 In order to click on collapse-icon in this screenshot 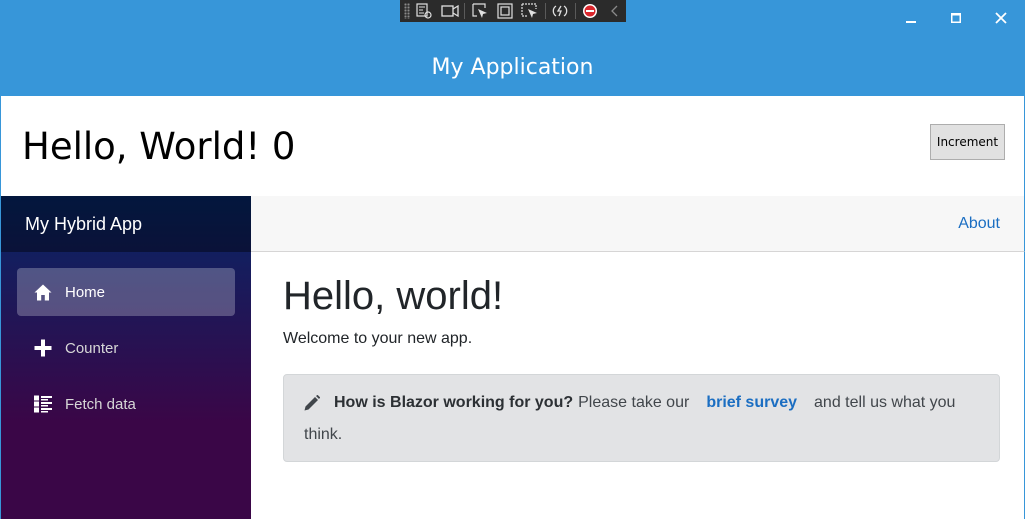, I will do `click(615, 11)`.